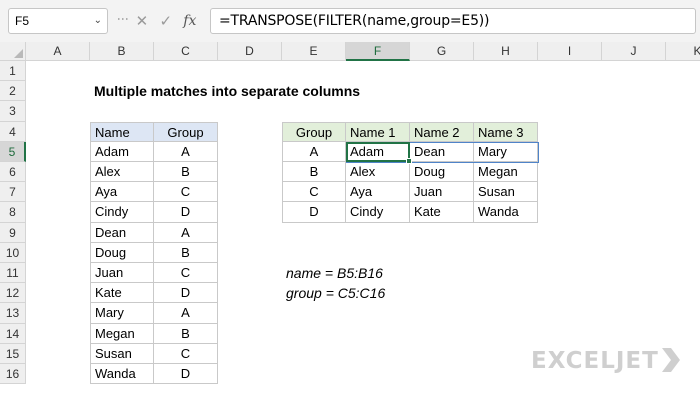 This screenshot has width=700, height=400. What do you see at coordinates (442, 172) in the screenshot?
I see `result-name-cell: Doug` at bounding box center [442, 172].